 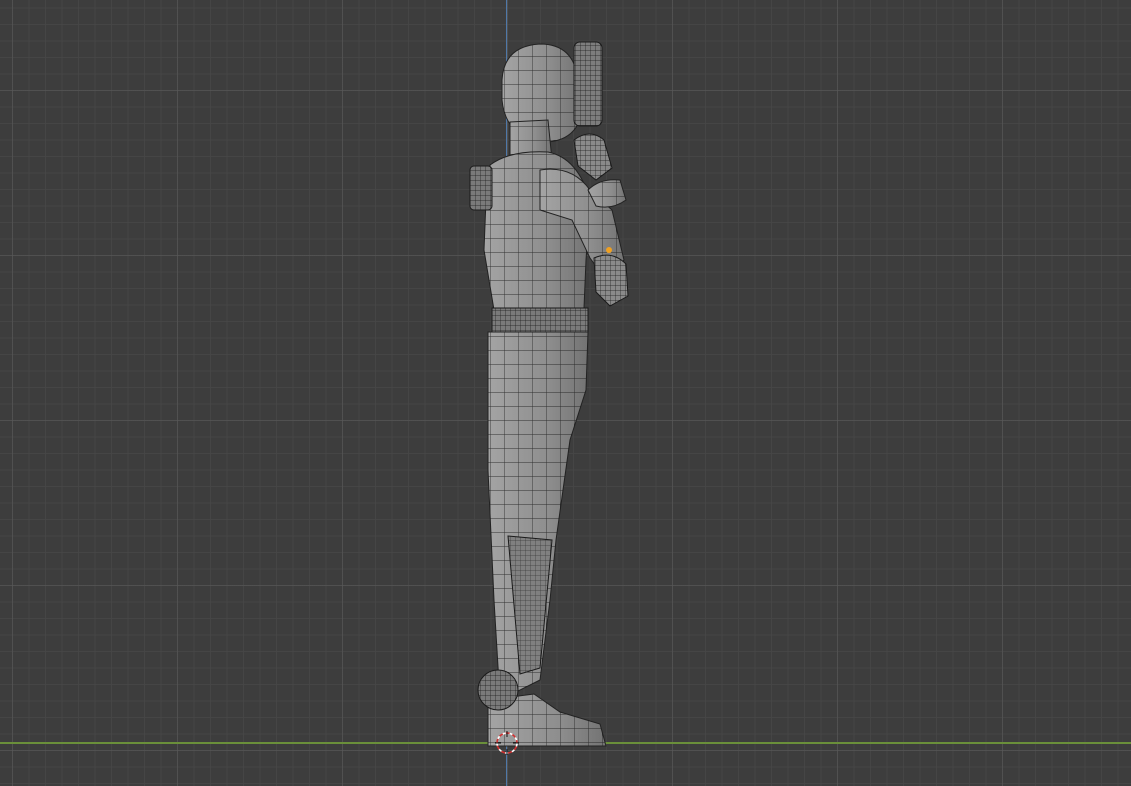 I want to click on 3d-cursor-icon, so click(x=507, y=743).